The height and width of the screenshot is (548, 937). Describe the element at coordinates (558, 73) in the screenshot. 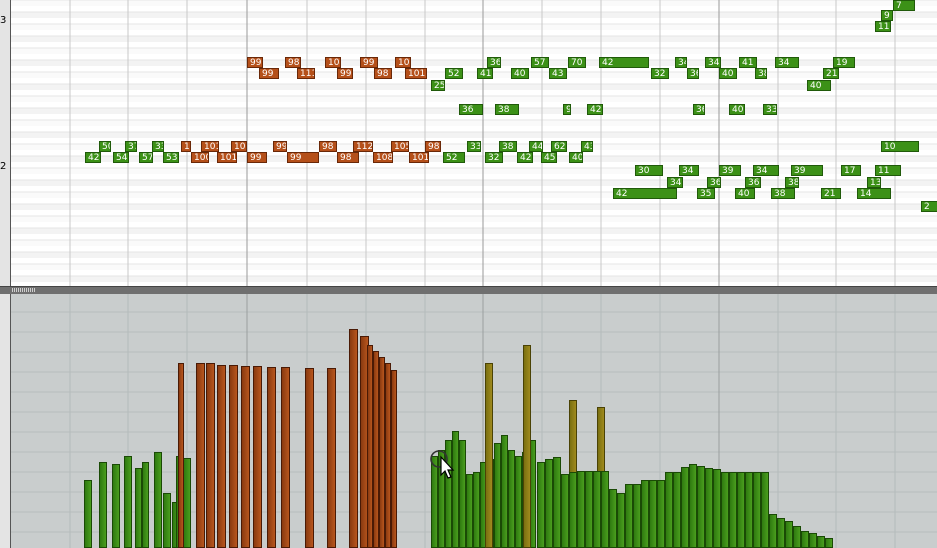

I see `midi-note: 43` at that location.